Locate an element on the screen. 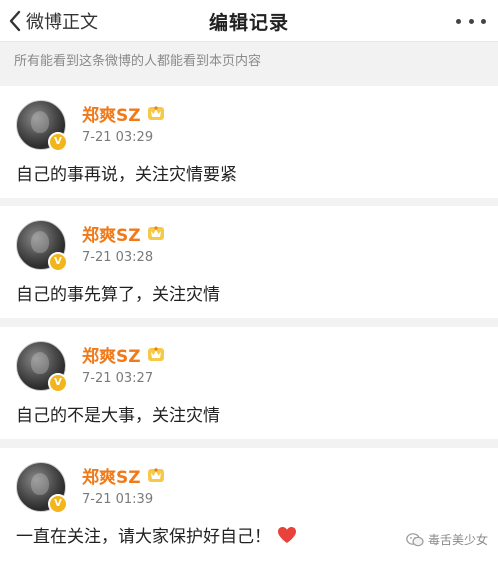 The height and width of the screenshot is (562, 498). record-content: 自己的不是大事，关注灾情 is located at coordinates (118, 413).